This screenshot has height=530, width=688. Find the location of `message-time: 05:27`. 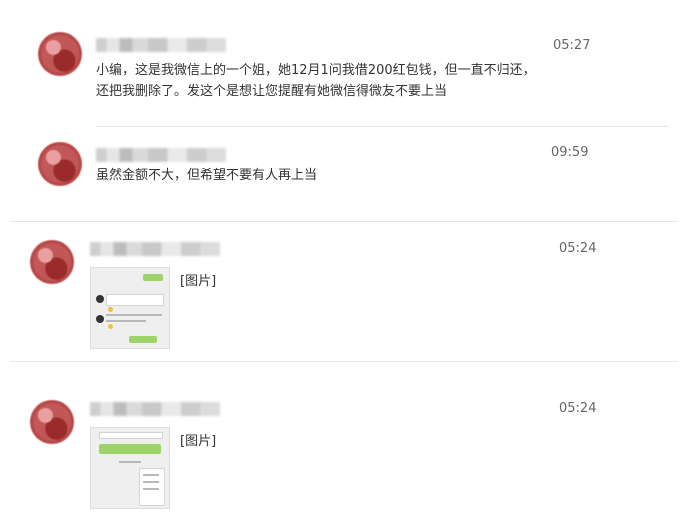

message-time: 05:27 is located at coordinates (572, 45).